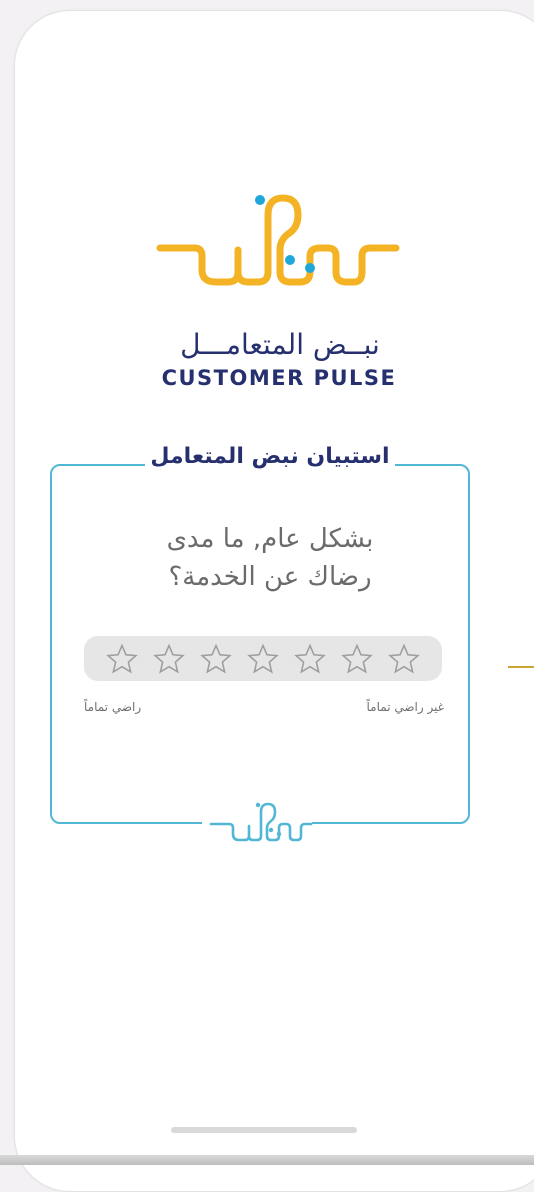  Describe the element at coordinates (261, 822) in the screenshot. I see `customer-pulse-small-logo-icon` at that location.